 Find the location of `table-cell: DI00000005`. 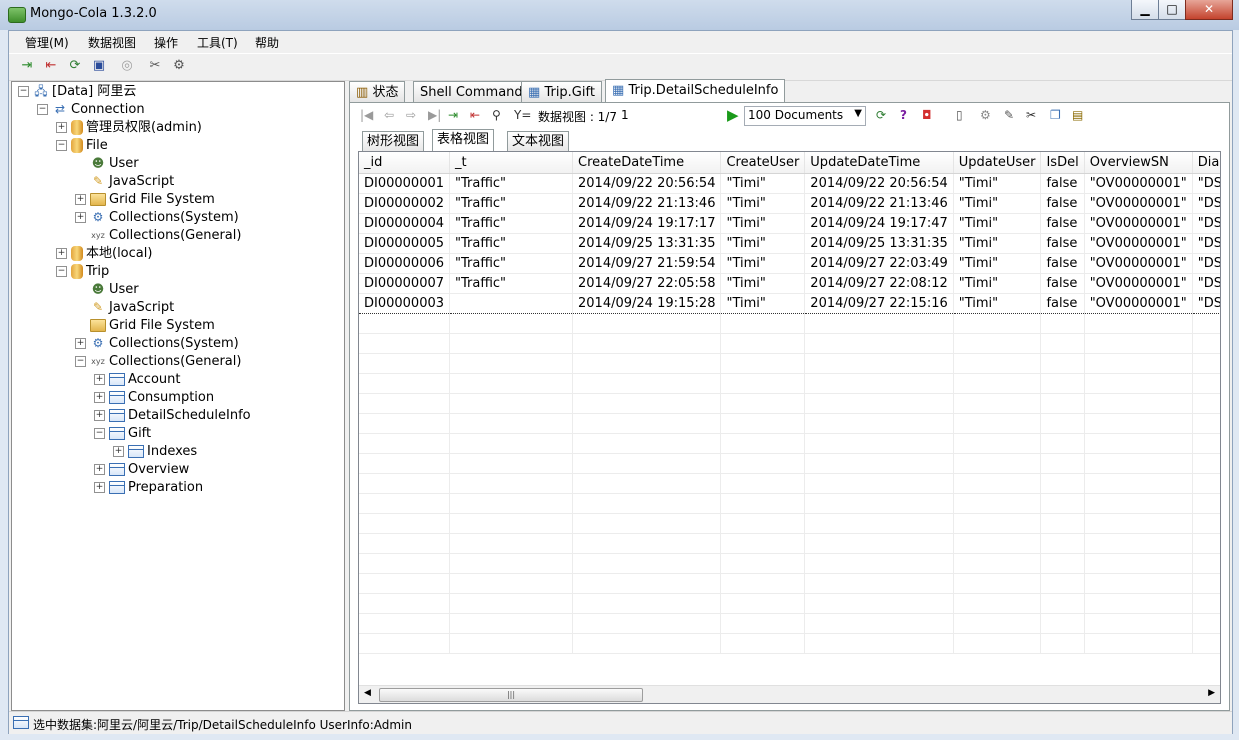

table-cell: DI00000005 is located at coordinates (405, 243).